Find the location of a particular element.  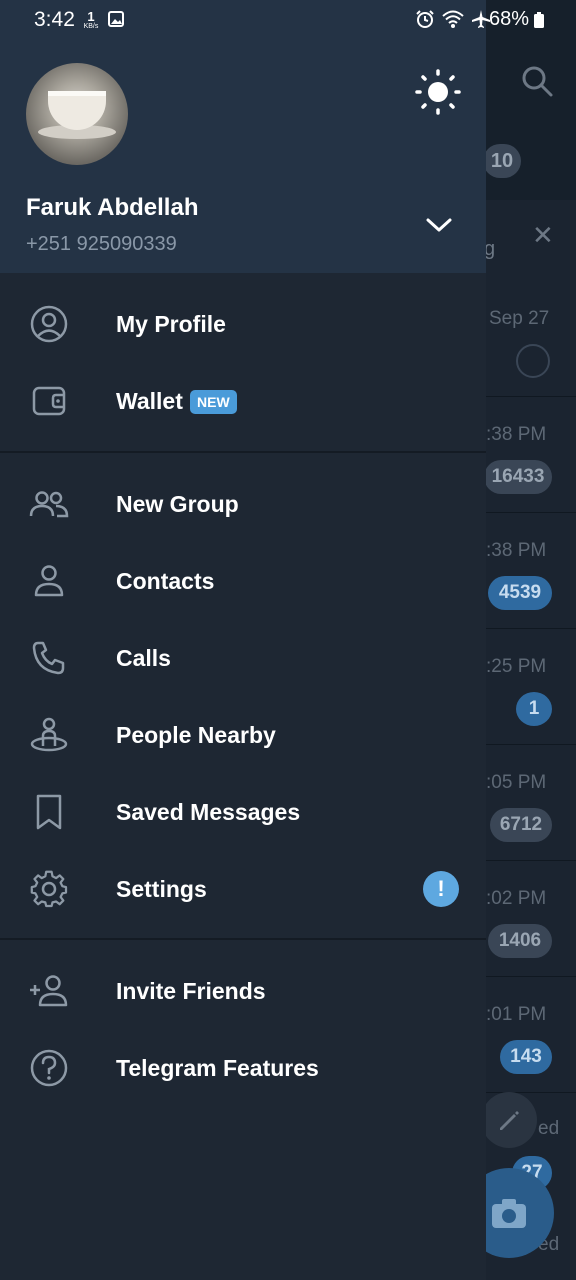

menu-item-calls: Calls is located at coordinates (243, 658).